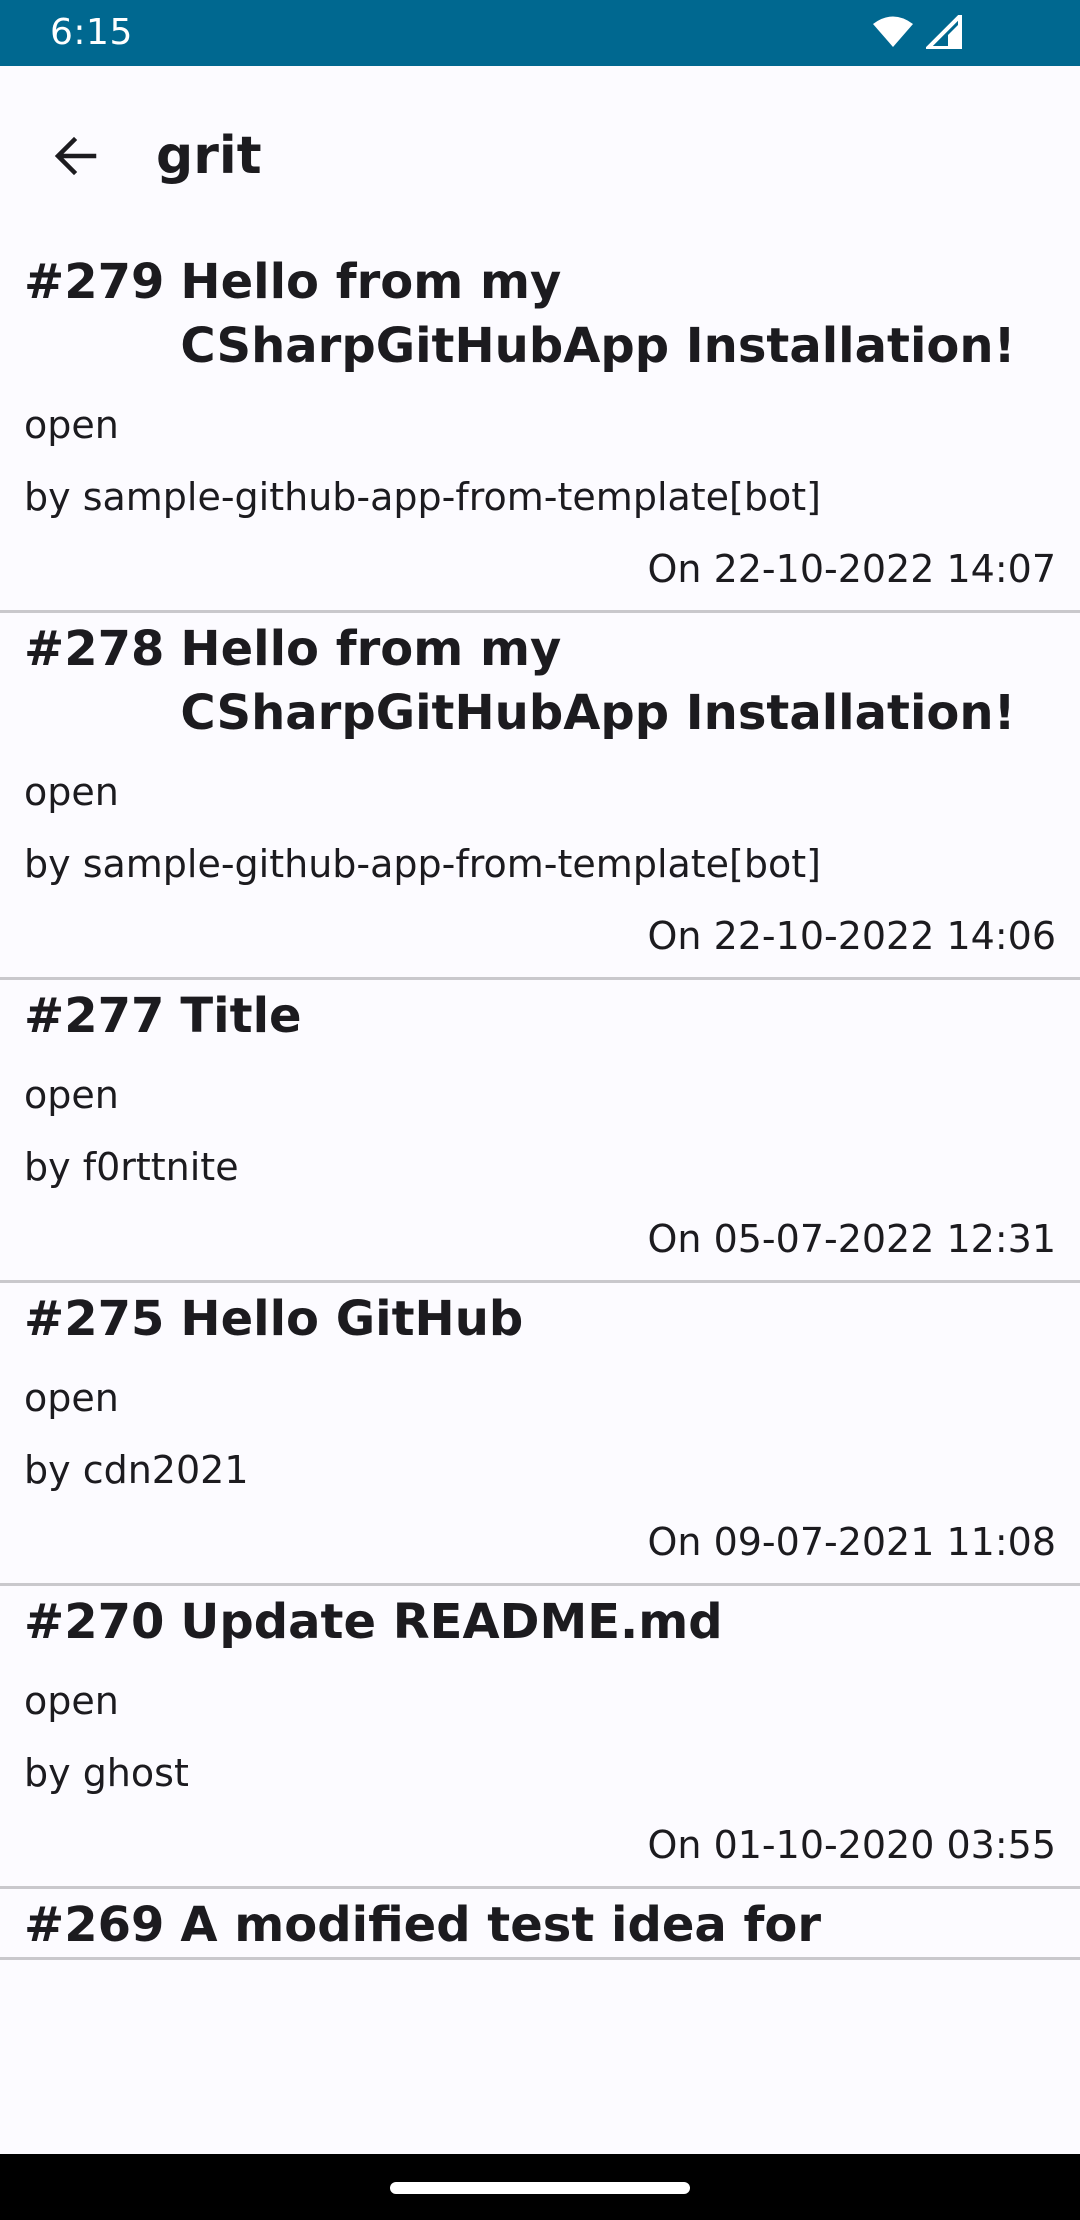  What do you see at coordinates (501, 1925) in the screenshot?
I see `issue-title: A modified test idea for` at bounding box center [501, 1925].